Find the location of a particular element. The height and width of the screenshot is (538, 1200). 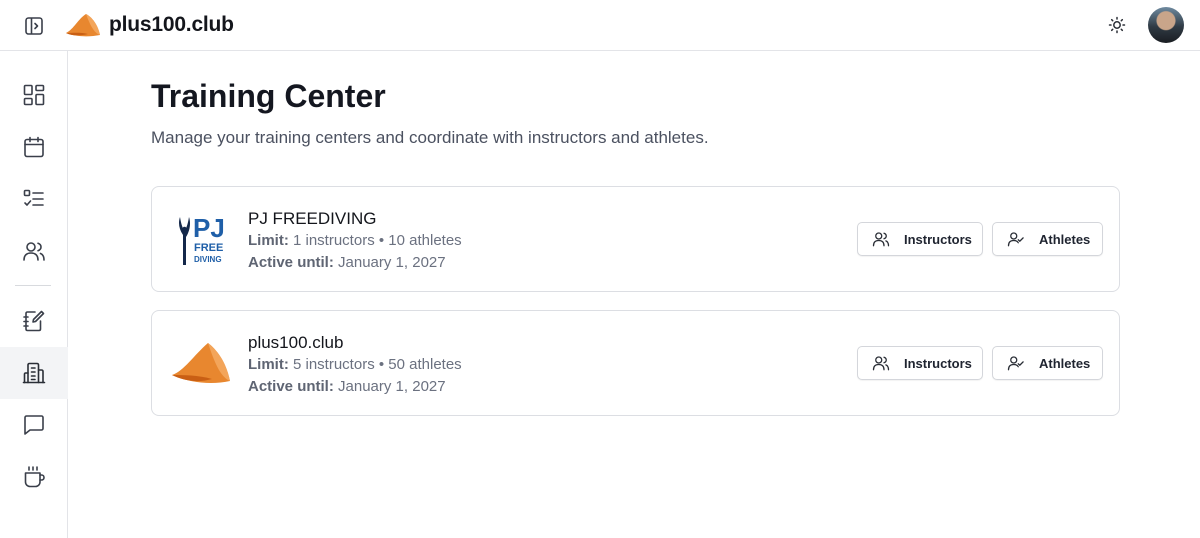

nav-tasks is located at coordinates (34, 199).